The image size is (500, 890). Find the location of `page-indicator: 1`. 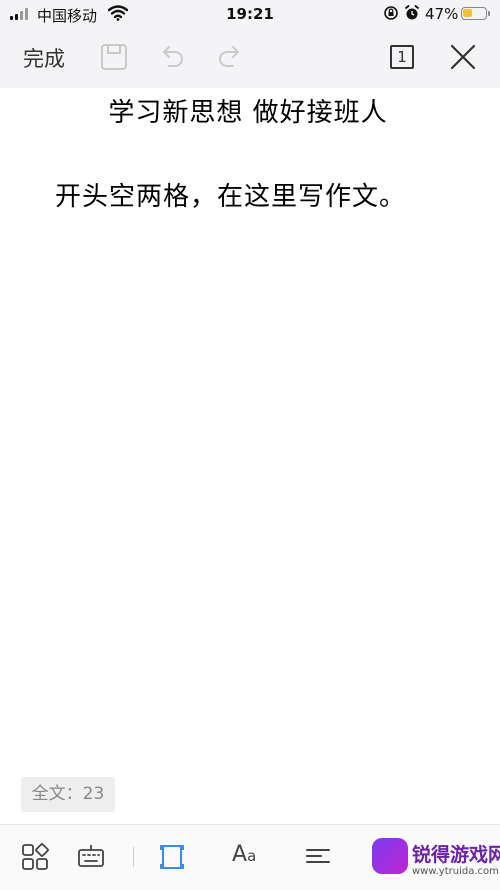

page-indicator: 1 is located at coordinates (402, 57).